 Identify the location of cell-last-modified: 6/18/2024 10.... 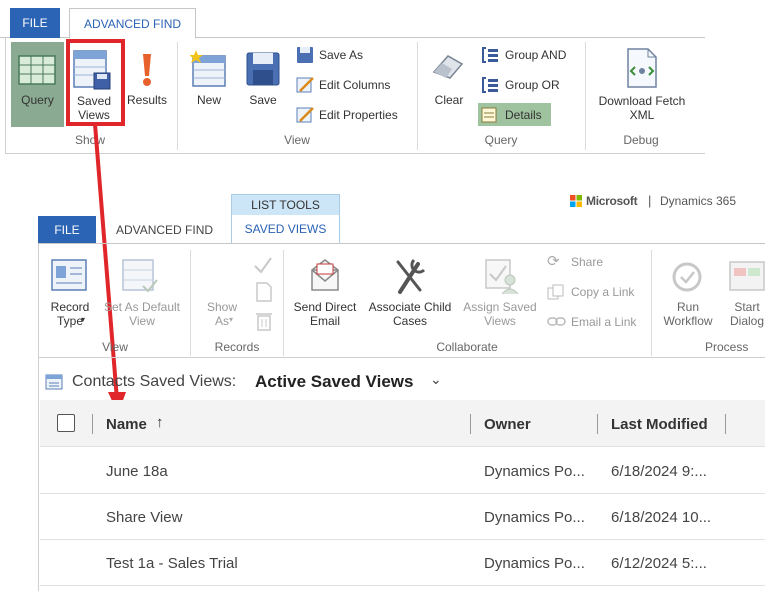
(661, 517).